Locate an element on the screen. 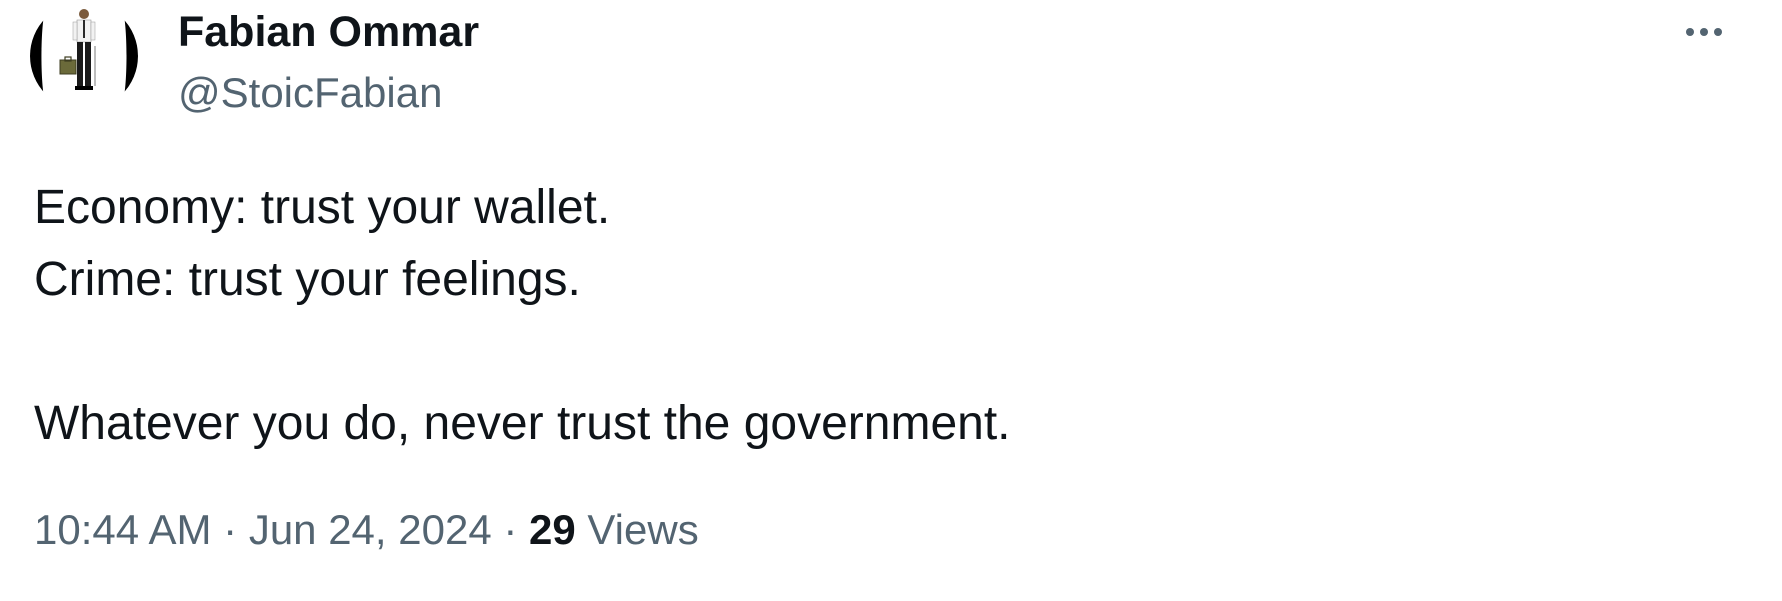 This screenshot has height=601, width=1782. author-display-name: Fabian Ommar is located at coordinates (328, 32).